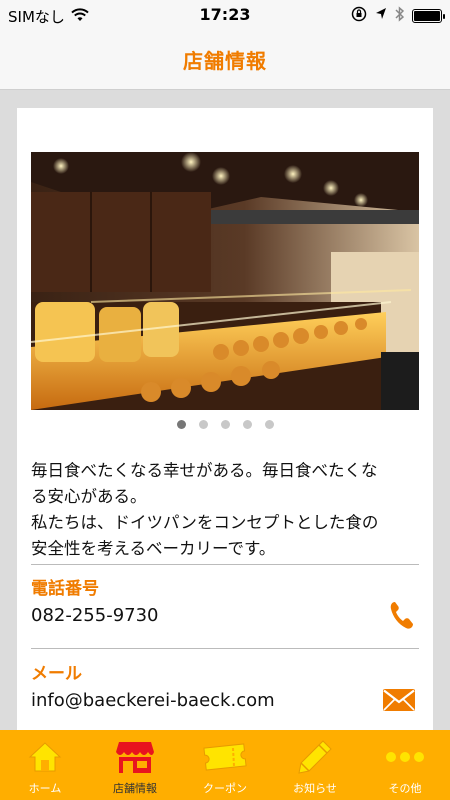  Describe the element at coordinates (153, 548) in the screenshot. I see `description-line: 安全性を考えるベーカリーです。` at that location.